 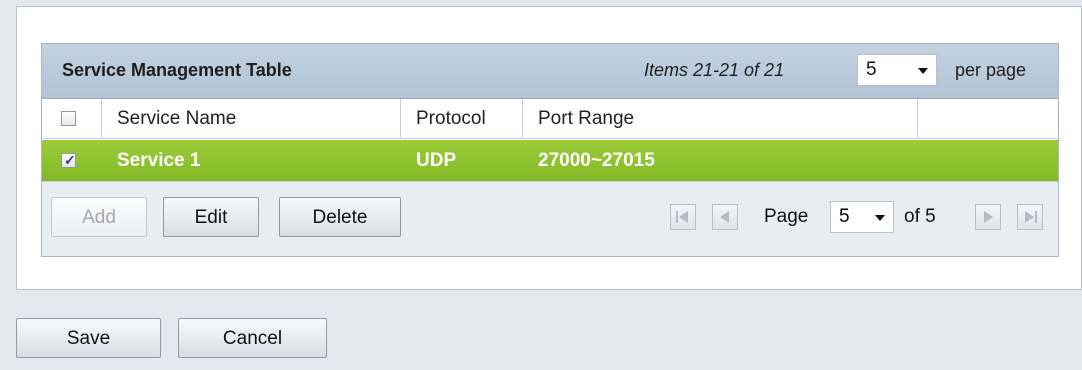 I want to click on page-label: Page, so click(x=786, y=216).